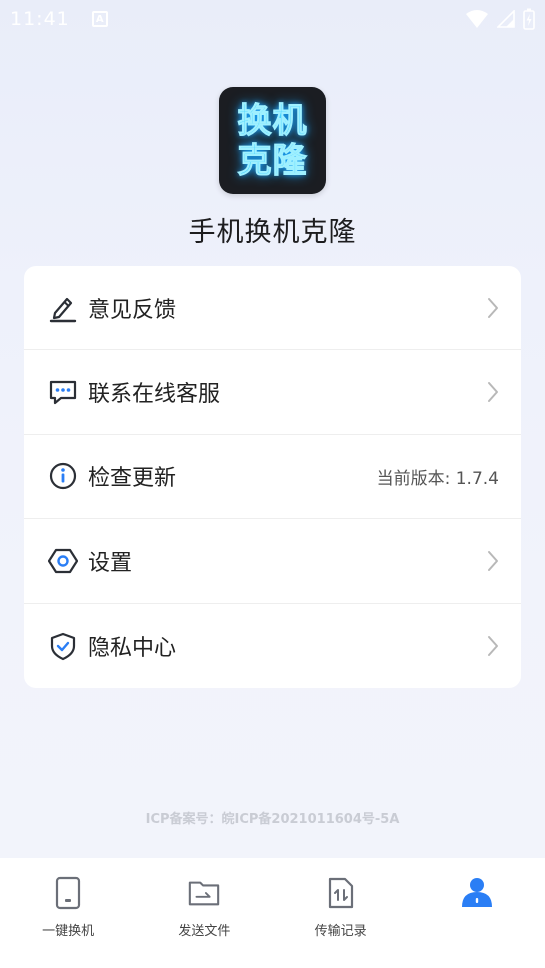 This screenshot has height=968, width=545. Describe the element at coordinates (154, 395) in the screenshot. I see `menu-label-customer-service: 联系在线客服` at that location.